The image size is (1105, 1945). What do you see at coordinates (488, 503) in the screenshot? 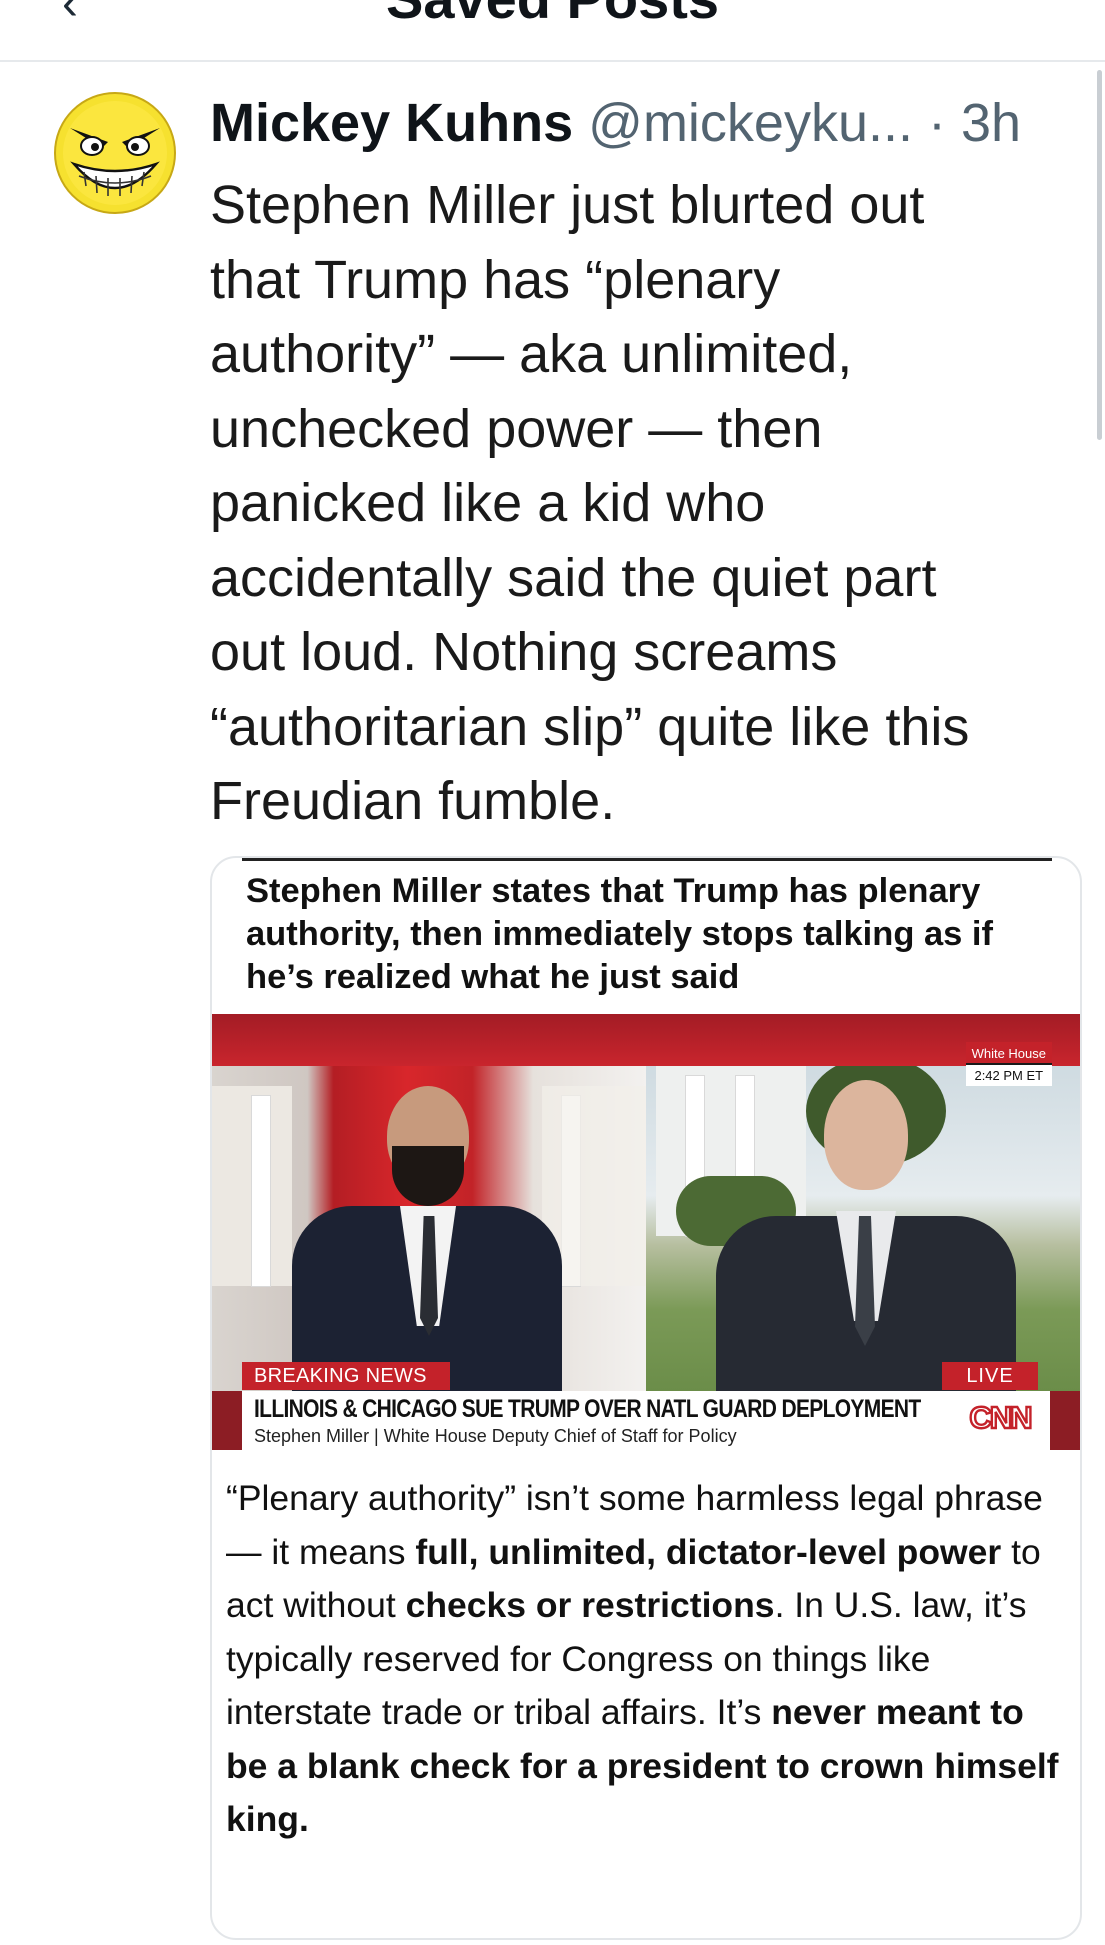
I see `post-text-line: panicked like a kid who` at bounding box center [488, 503].